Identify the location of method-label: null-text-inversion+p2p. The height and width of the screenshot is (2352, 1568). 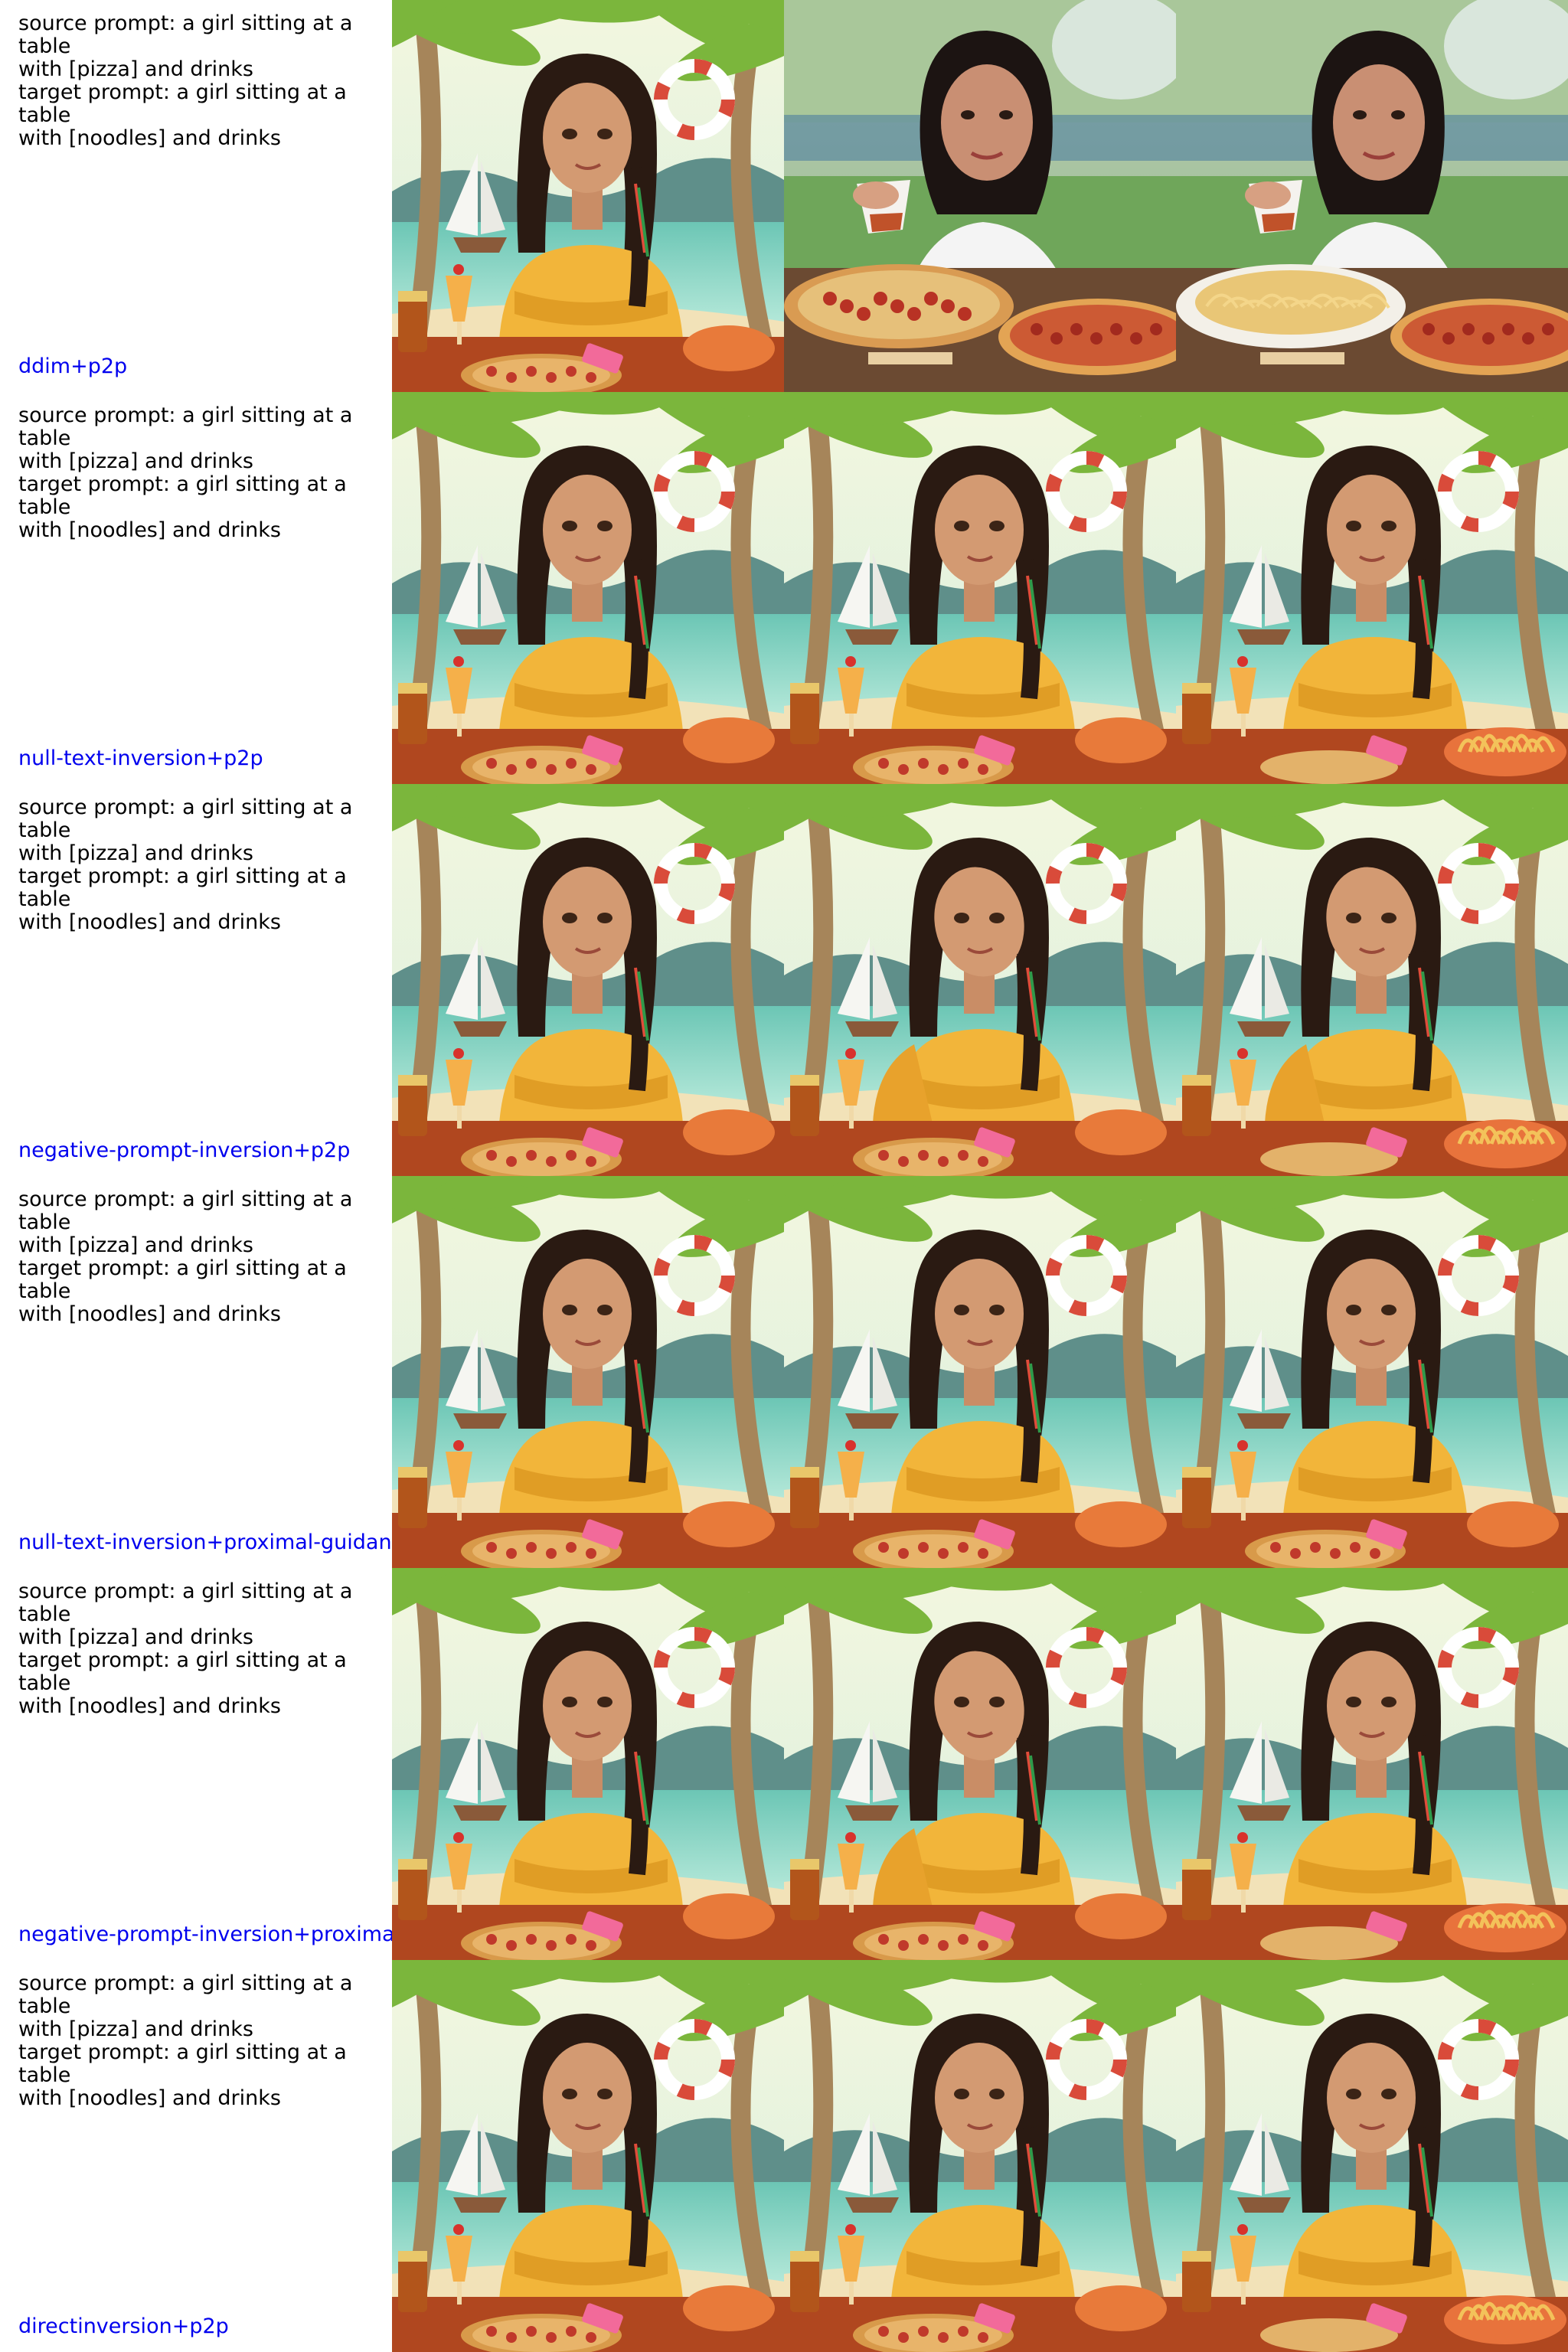
(140, 758).